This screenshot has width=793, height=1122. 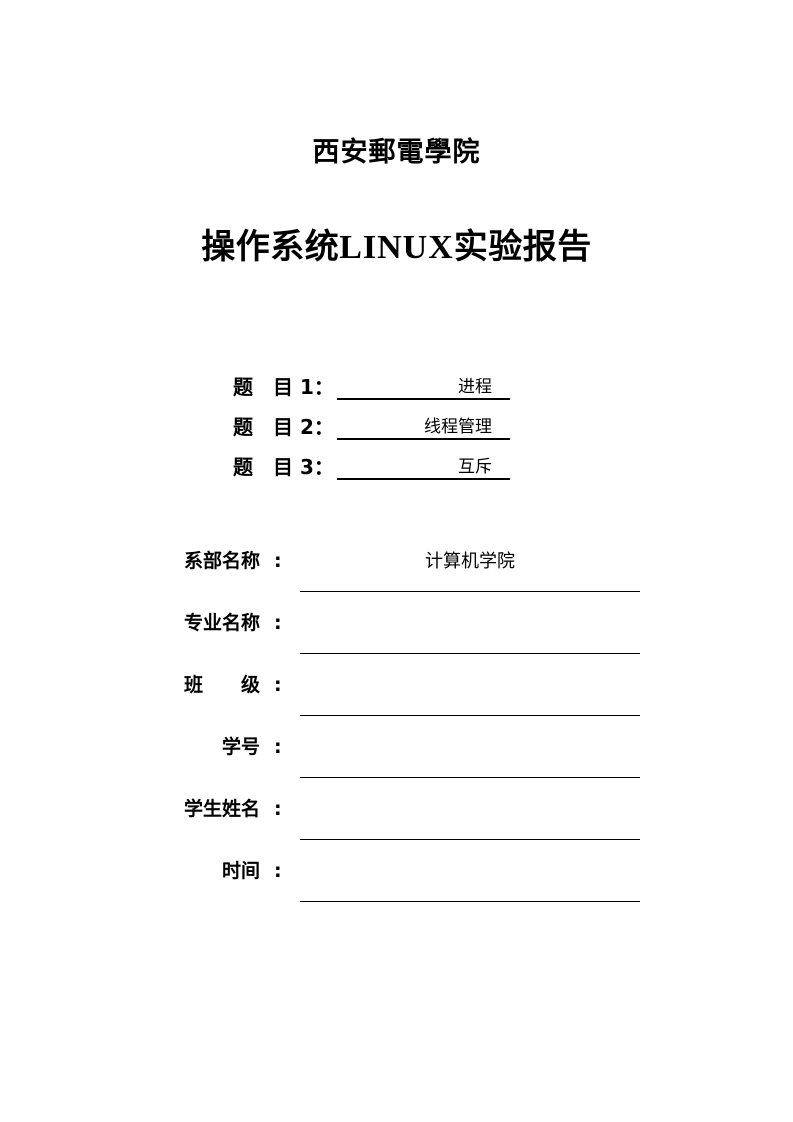 What do you see at coordinates (278, 809) in the screenshot?
I see `info-colon-student-name: :` at bounding box center [278, 809].